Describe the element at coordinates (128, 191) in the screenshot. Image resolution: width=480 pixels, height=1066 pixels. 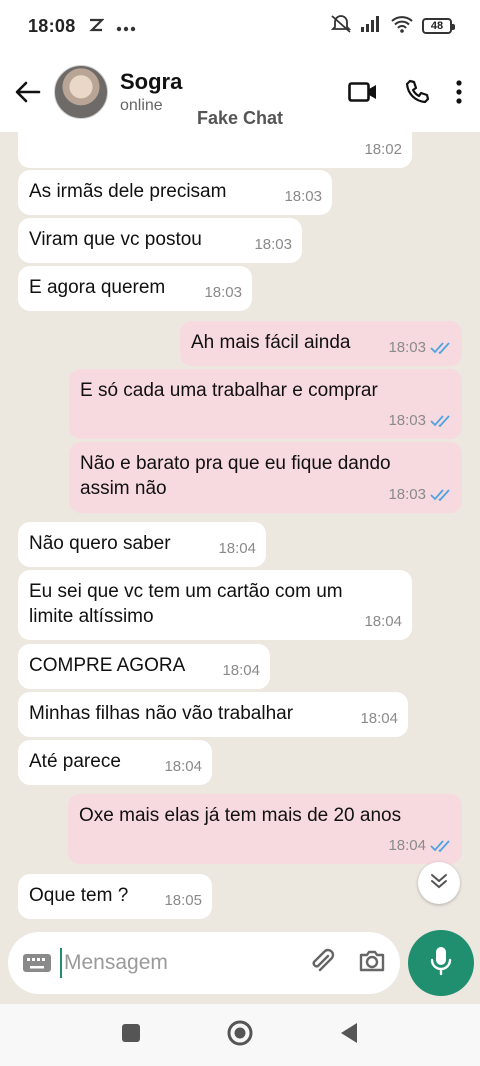
I see `message-text: As irmãs dele precisam` at that location.